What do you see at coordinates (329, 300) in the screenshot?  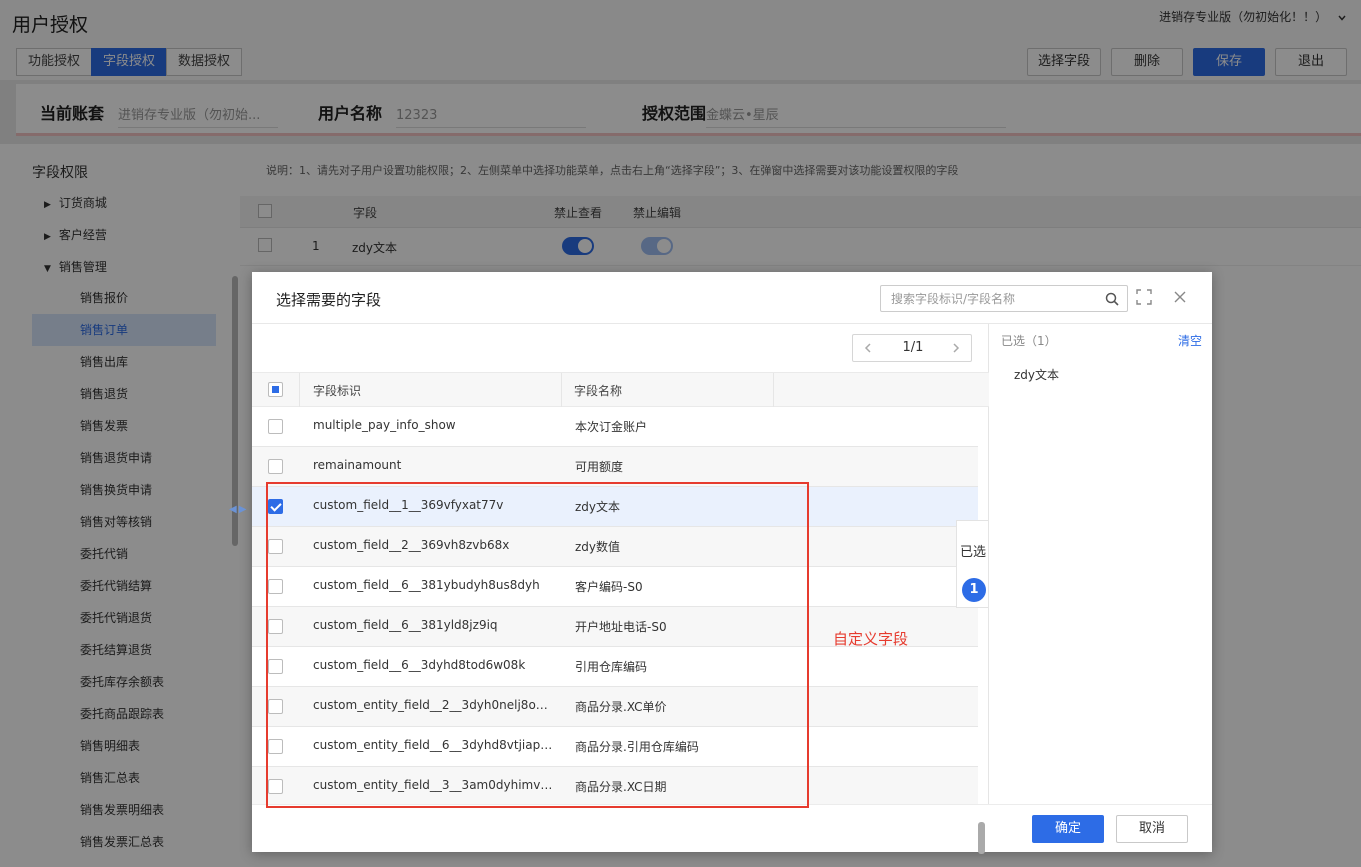 I see `dialog-title: 选择需要的字段` at bounding box center [329, 300].